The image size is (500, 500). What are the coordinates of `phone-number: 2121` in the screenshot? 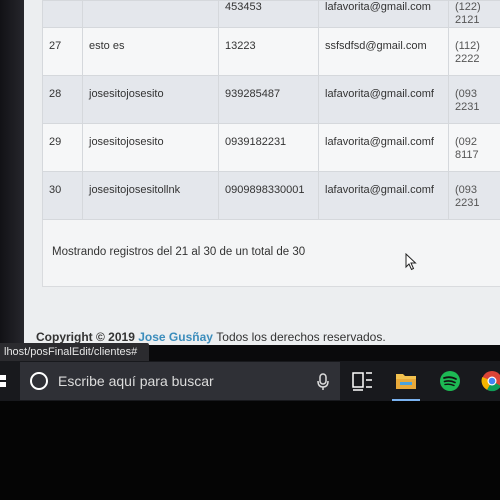 It's located at (467, 20).